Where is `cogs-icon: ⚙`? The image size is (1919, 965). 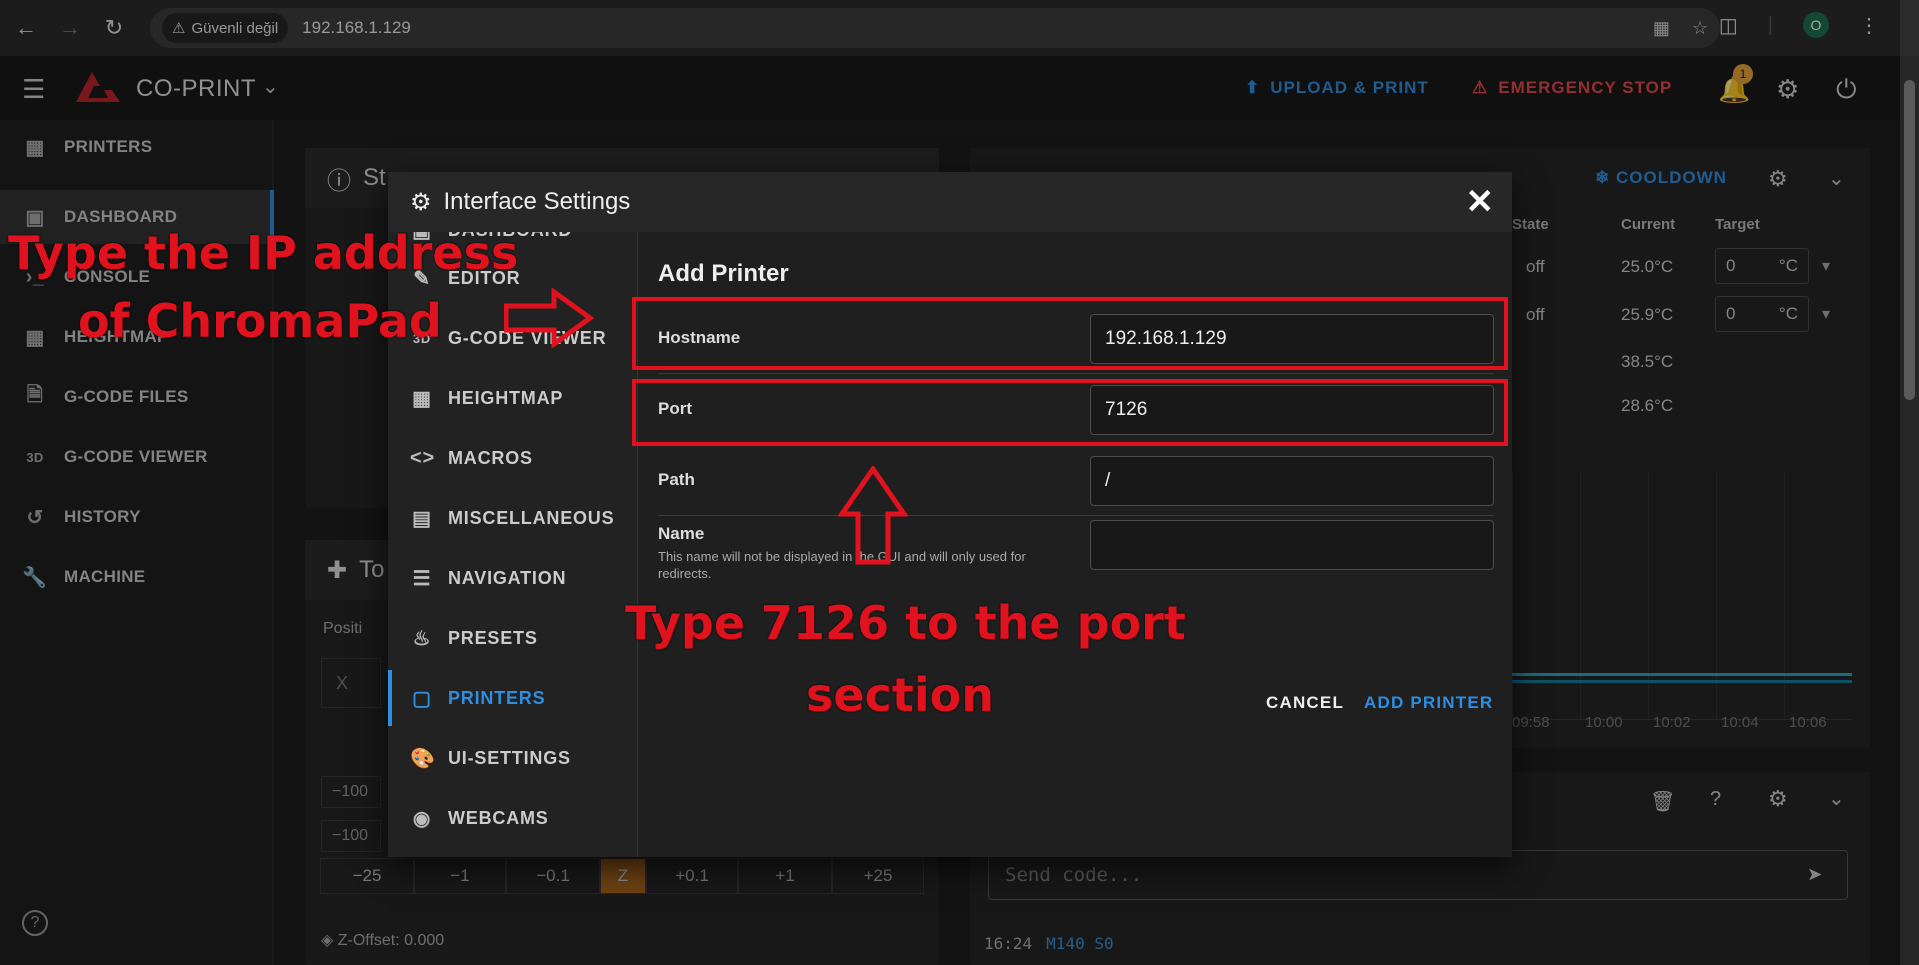 cogs-icon: ⚙ is located at coordinates (421, 202).